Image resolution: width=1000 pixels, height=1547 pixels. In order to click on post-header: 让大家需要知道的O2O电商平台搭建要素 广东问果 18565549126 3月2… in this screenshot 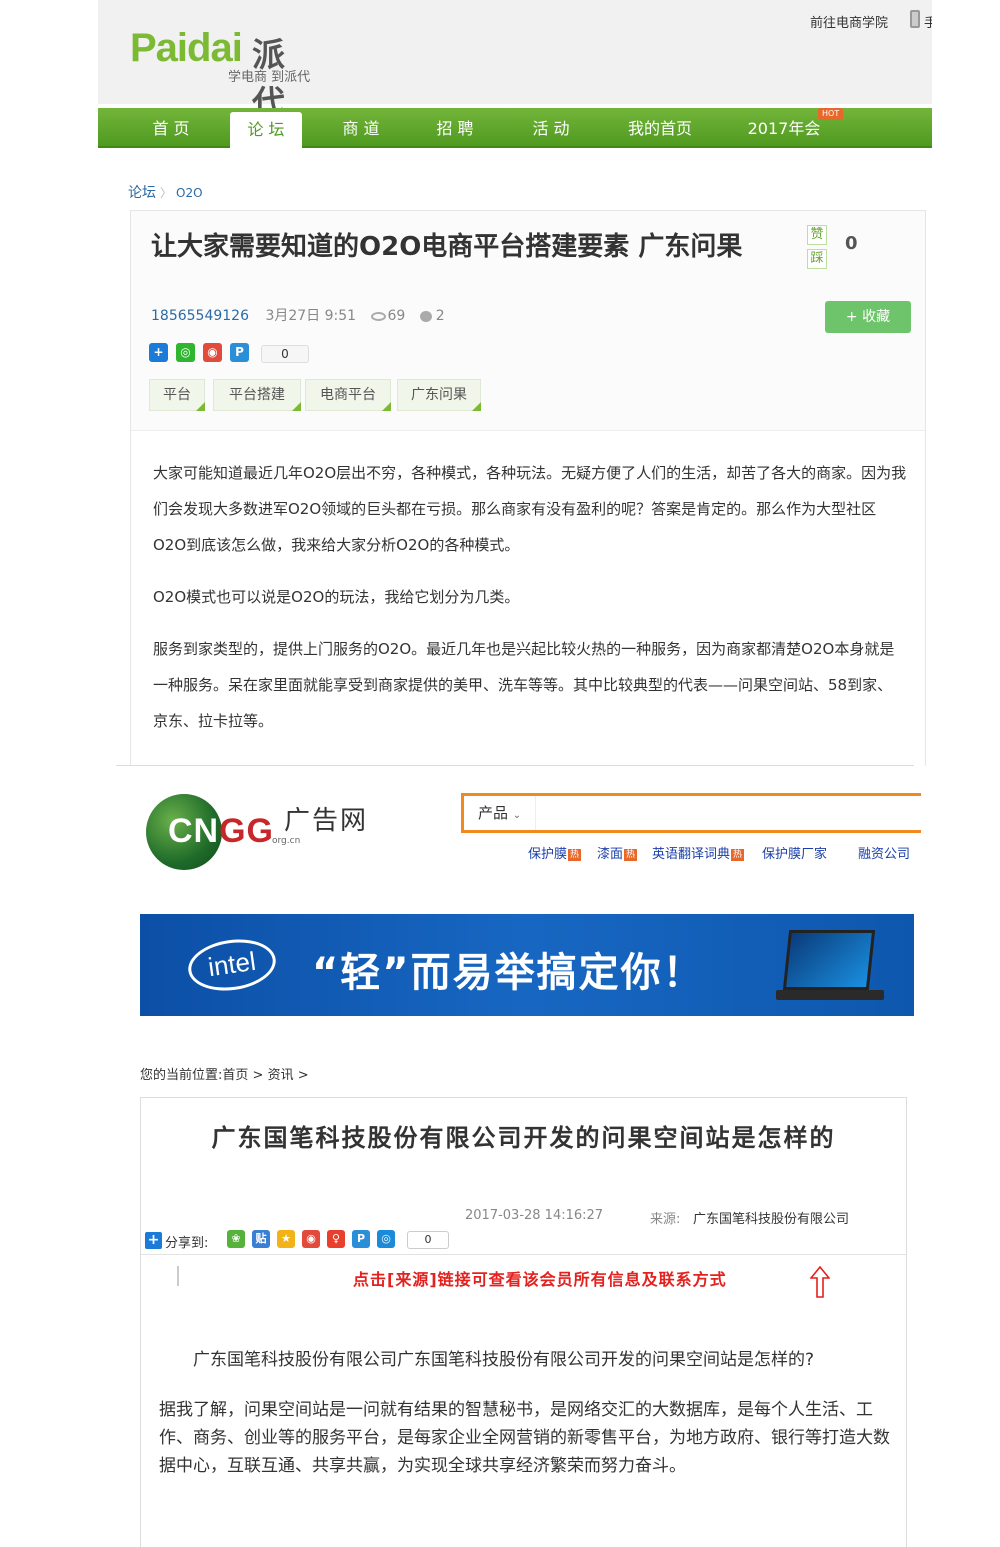, I will do `click(528, 321)`.